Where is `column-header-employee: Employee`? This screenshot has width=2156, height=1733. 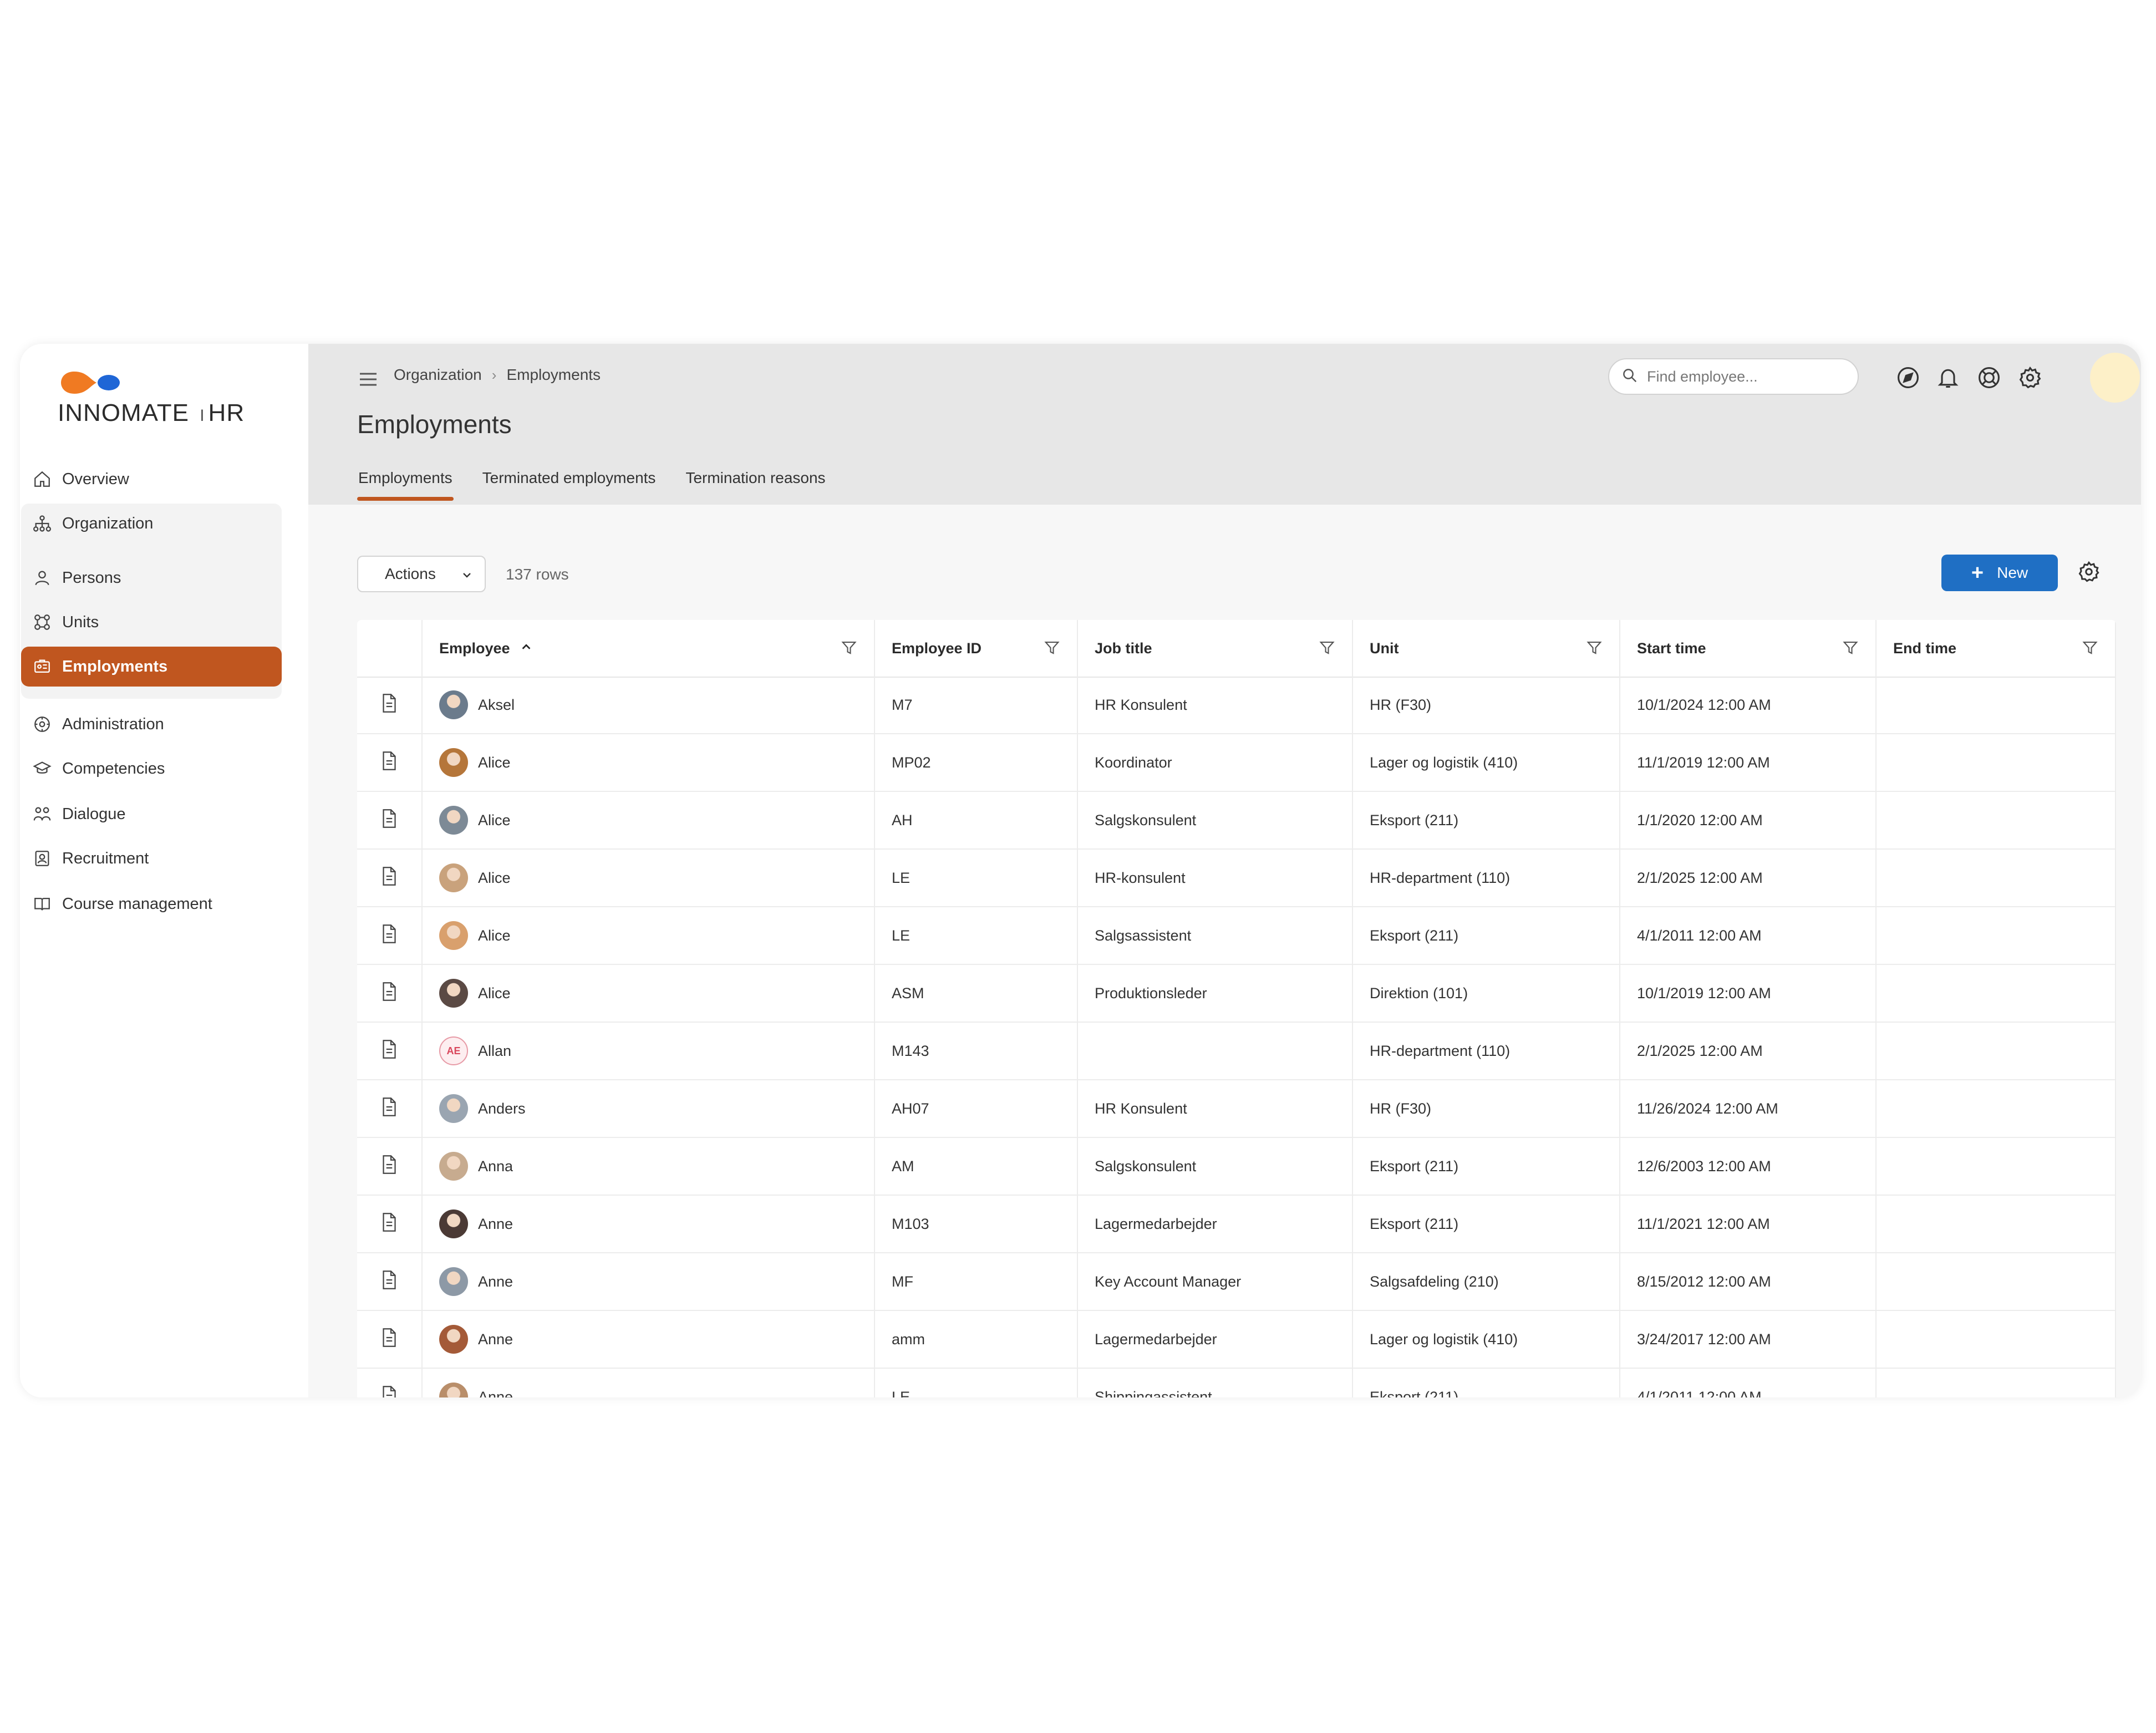 column-header-employee: Employee is located at coordinates (649, 649).